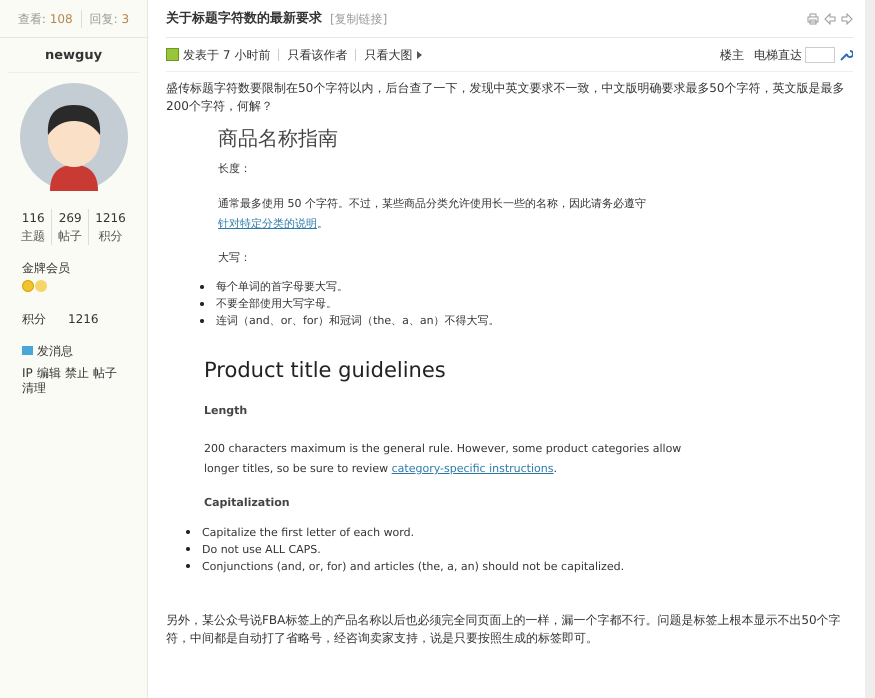 The image size is (875, 698). What do you see at coordinates (413, 566) in the screenshot?
I see `list-item: Conjunctions (and, or, for) and articles (the, a, an) should not be capitalized.` at bounding box center [413, 566].